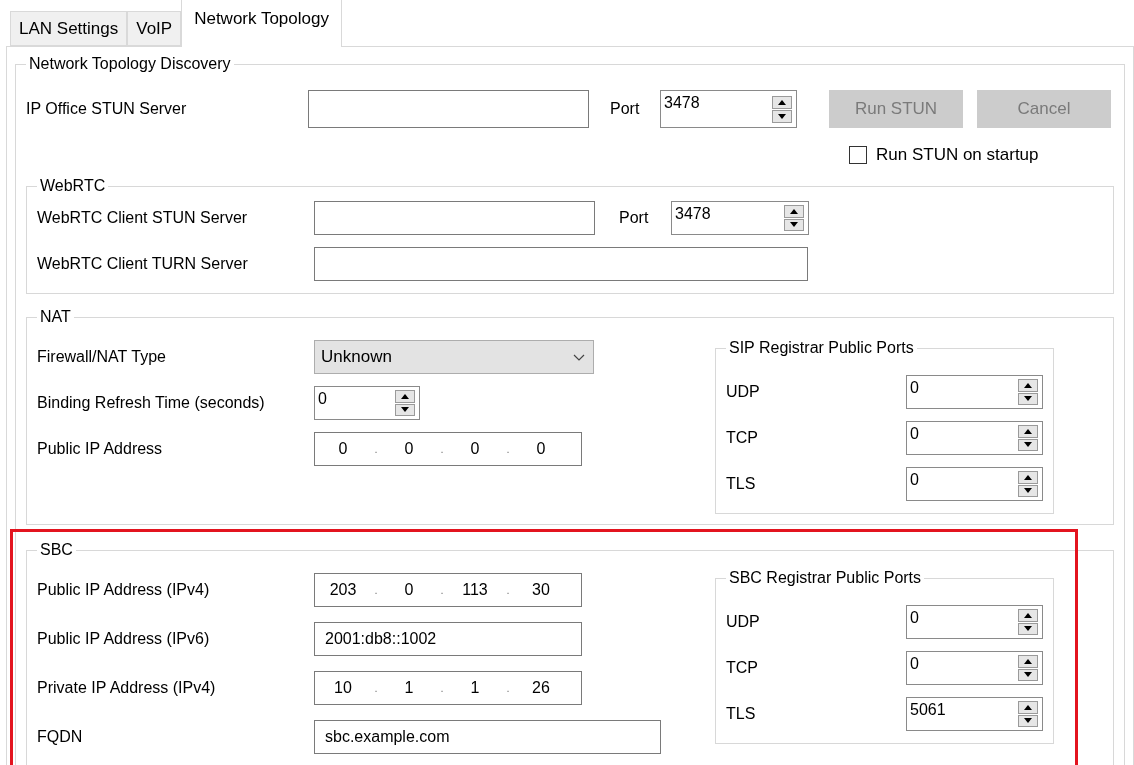 This screenshot has width=1134, height=765. I want to click on ip-address-field: 203 . 0 . 113 . 30, so click(448, 589).